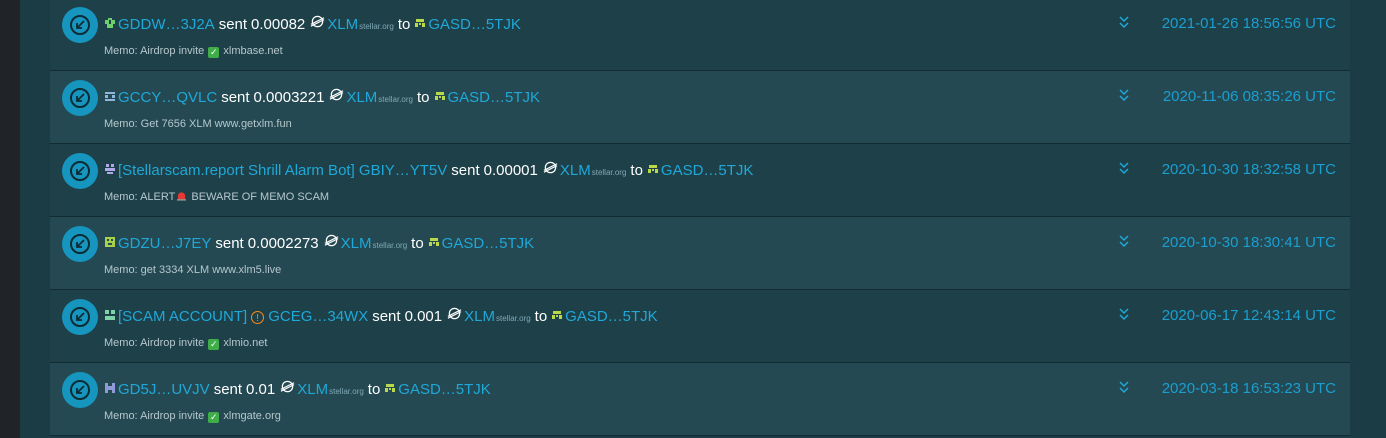 The image size is (1386, 438). Describe the element at coordinates (260, 197) in the screenshot. I see `memo-suffix: BEWARE OF MEMO SCAM` at that location.